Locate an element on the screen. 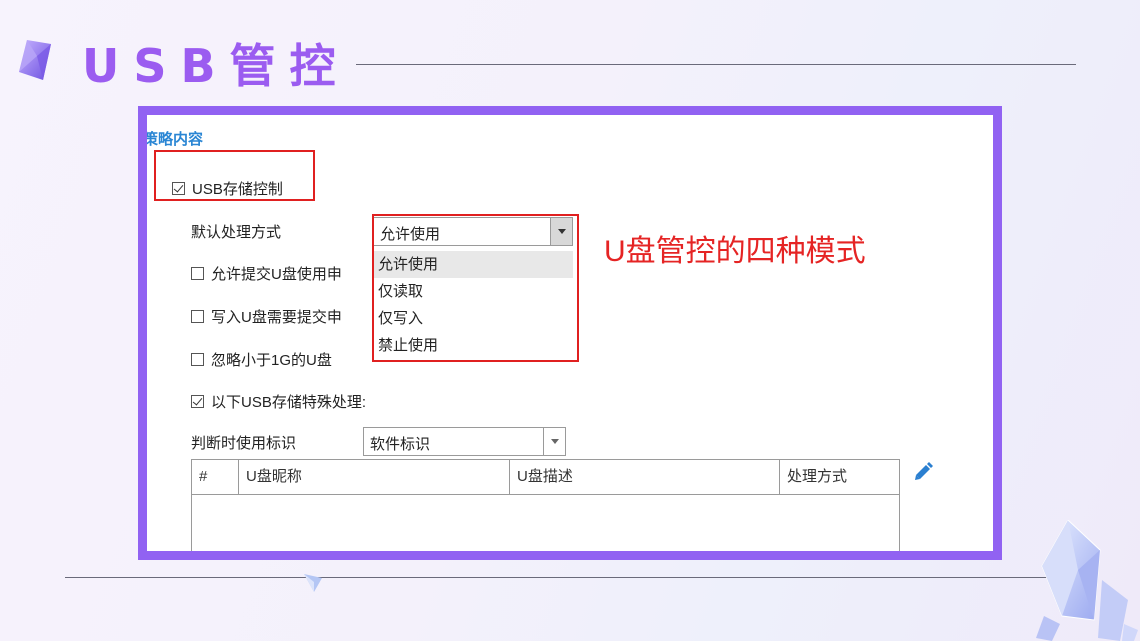  allow-request-checkbox: 允许提交U盘使用申 is located at coordinates (266, 273).